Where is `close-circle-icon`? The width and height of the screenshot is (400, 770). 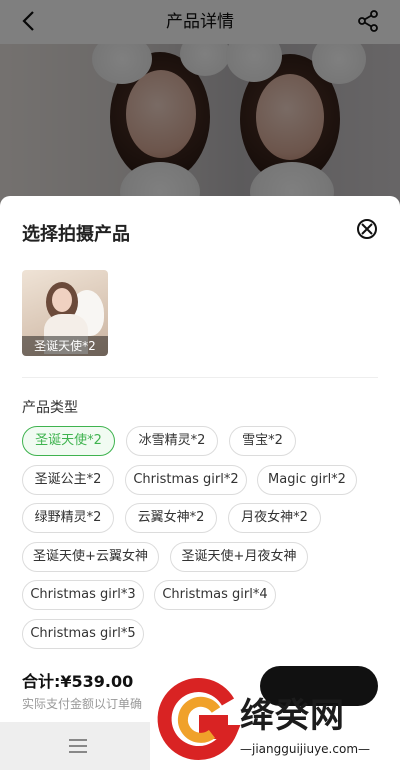
close-circle-icon is located at coordinates (367, 229).